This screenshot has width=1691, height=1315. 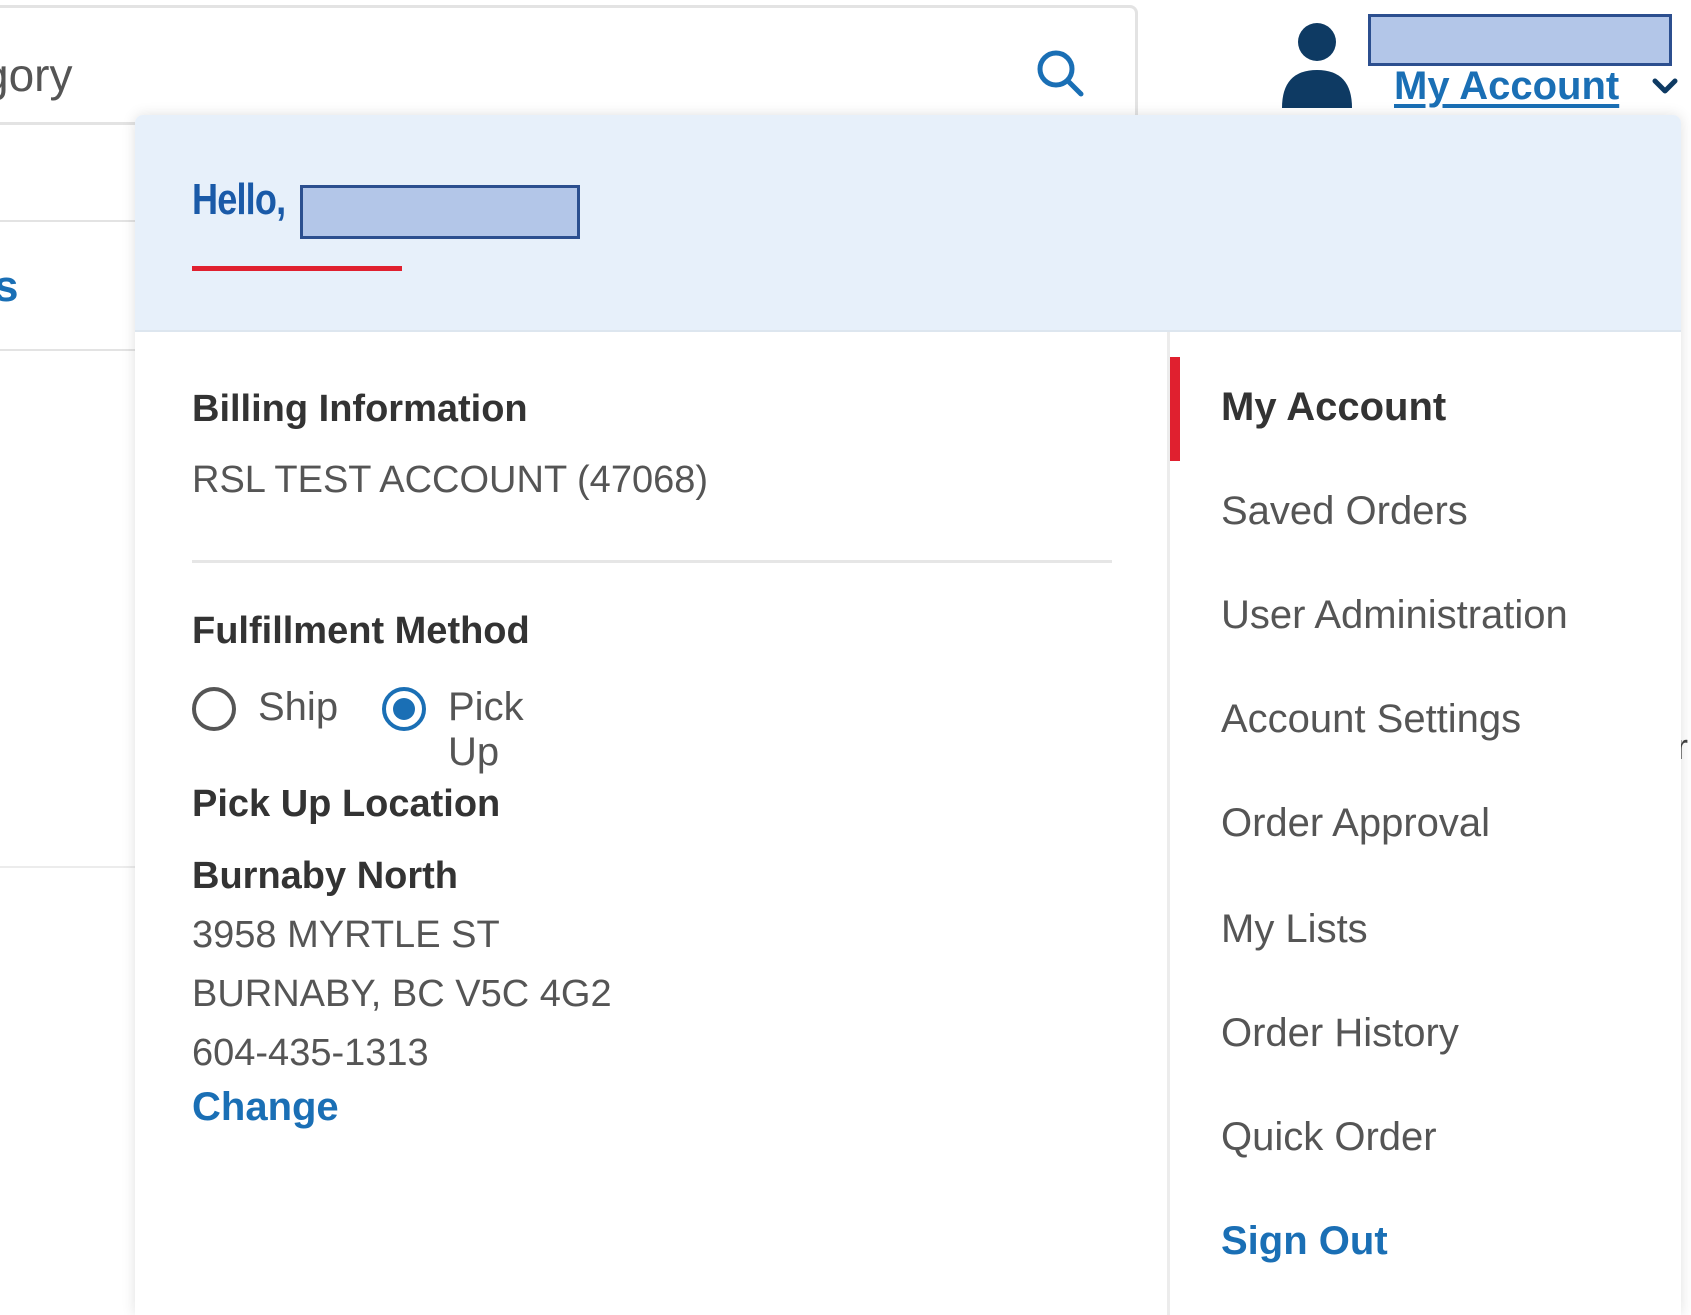 What do you see at coordinates (569, 65) in the screenshot?
I see `search-bar: gory` at bounding box center [569, 65].